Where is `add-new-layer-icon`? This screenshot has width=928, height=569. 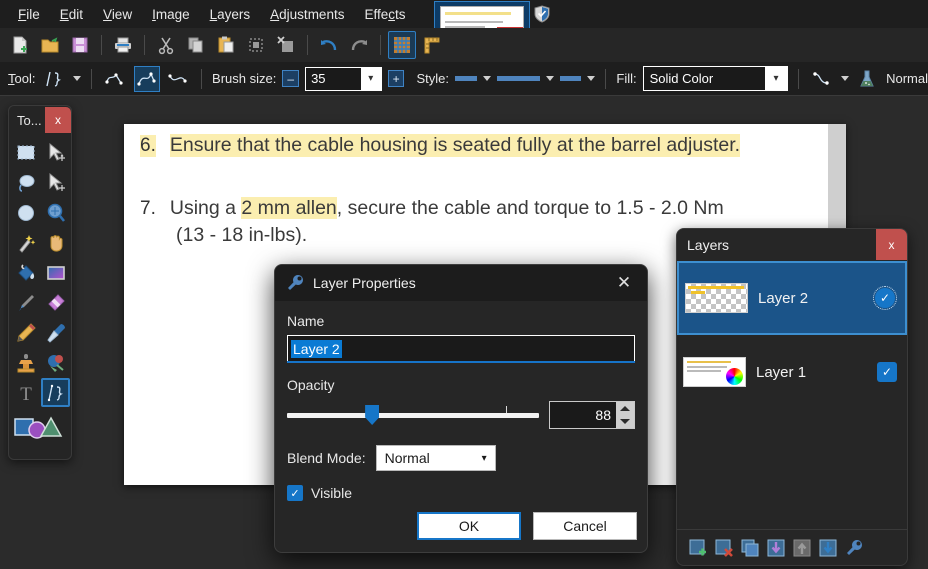 add-new-layer-icon is located at coordinates (698, 548).